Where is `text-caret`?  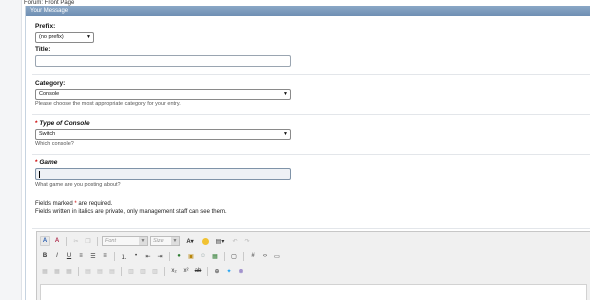 text-caret is located at coordinates (39, 174).